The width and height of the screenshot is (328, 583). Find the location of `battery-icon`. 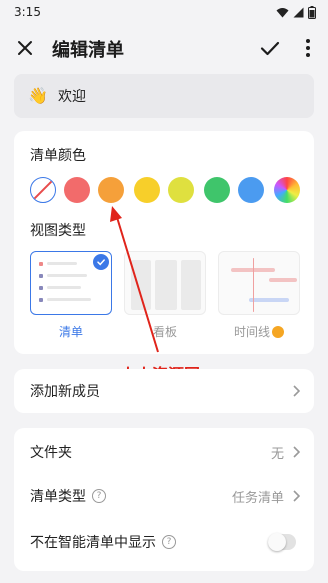

battery-icon is located at coordinates (312, 12).